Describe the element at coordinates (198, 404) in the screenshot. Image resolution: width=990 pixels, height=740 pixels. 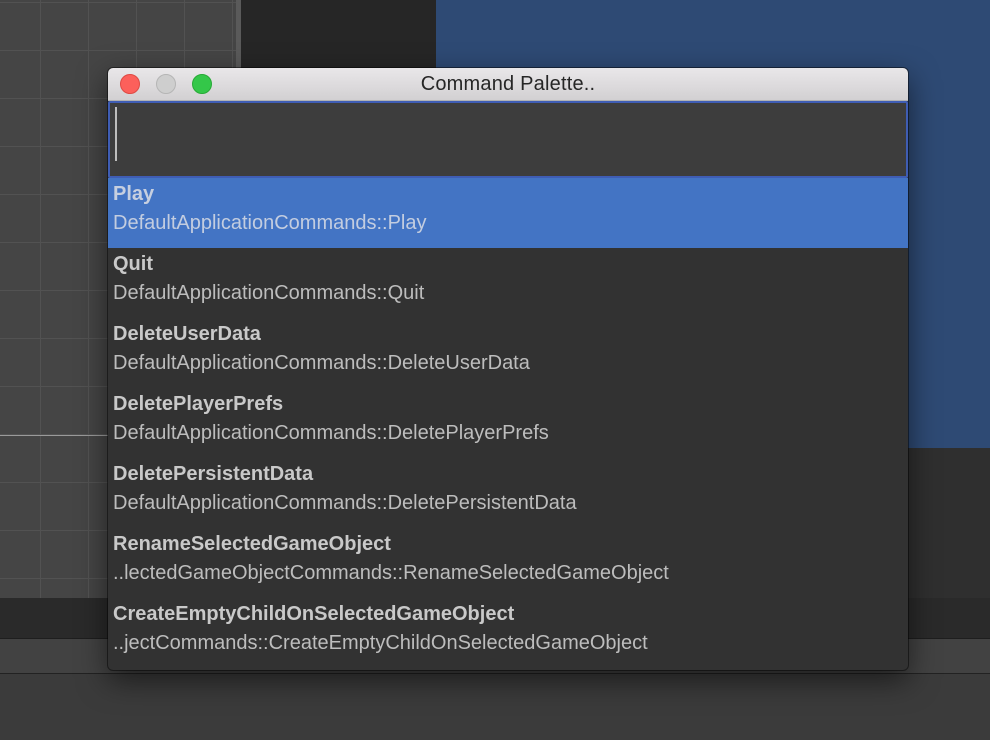
I see `command-name: DeletePlayerPrefs` at that location.